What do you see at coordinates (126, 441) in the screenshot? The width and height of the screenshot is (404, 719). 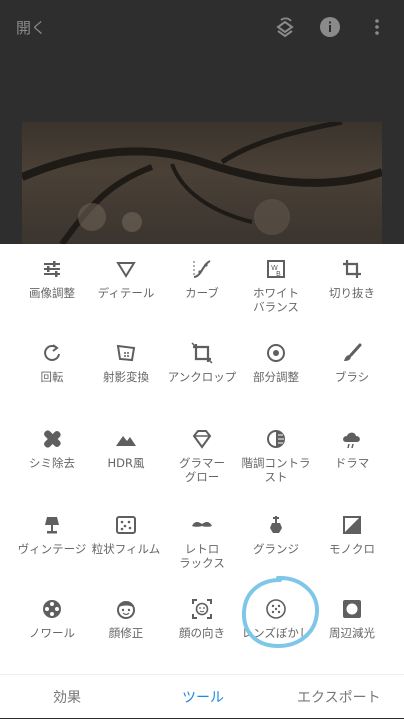 I see `mountain-icon` at bounding box center [126, 441].